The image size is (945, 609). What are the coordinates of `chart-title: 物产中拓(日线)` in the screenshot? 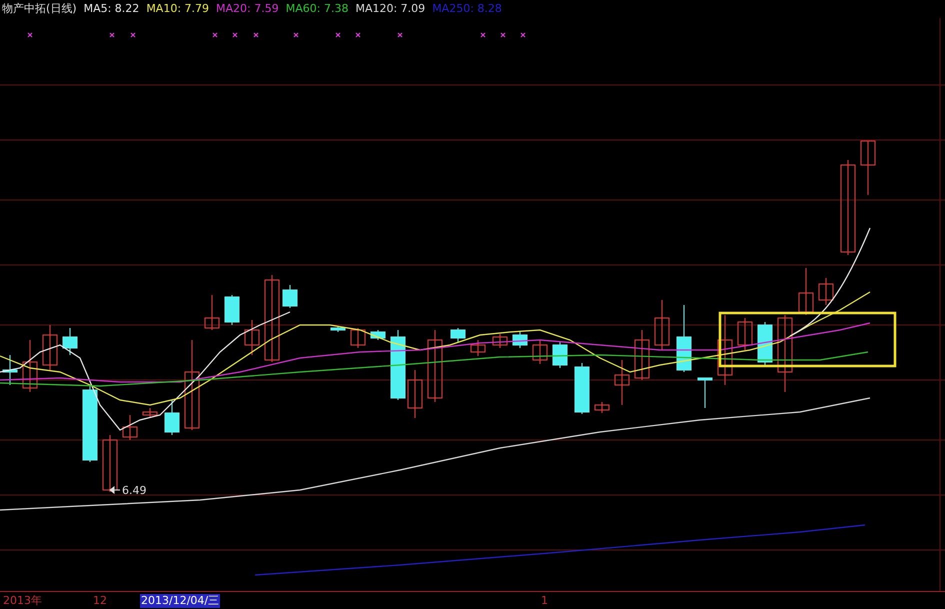 It's located at (39, 8).